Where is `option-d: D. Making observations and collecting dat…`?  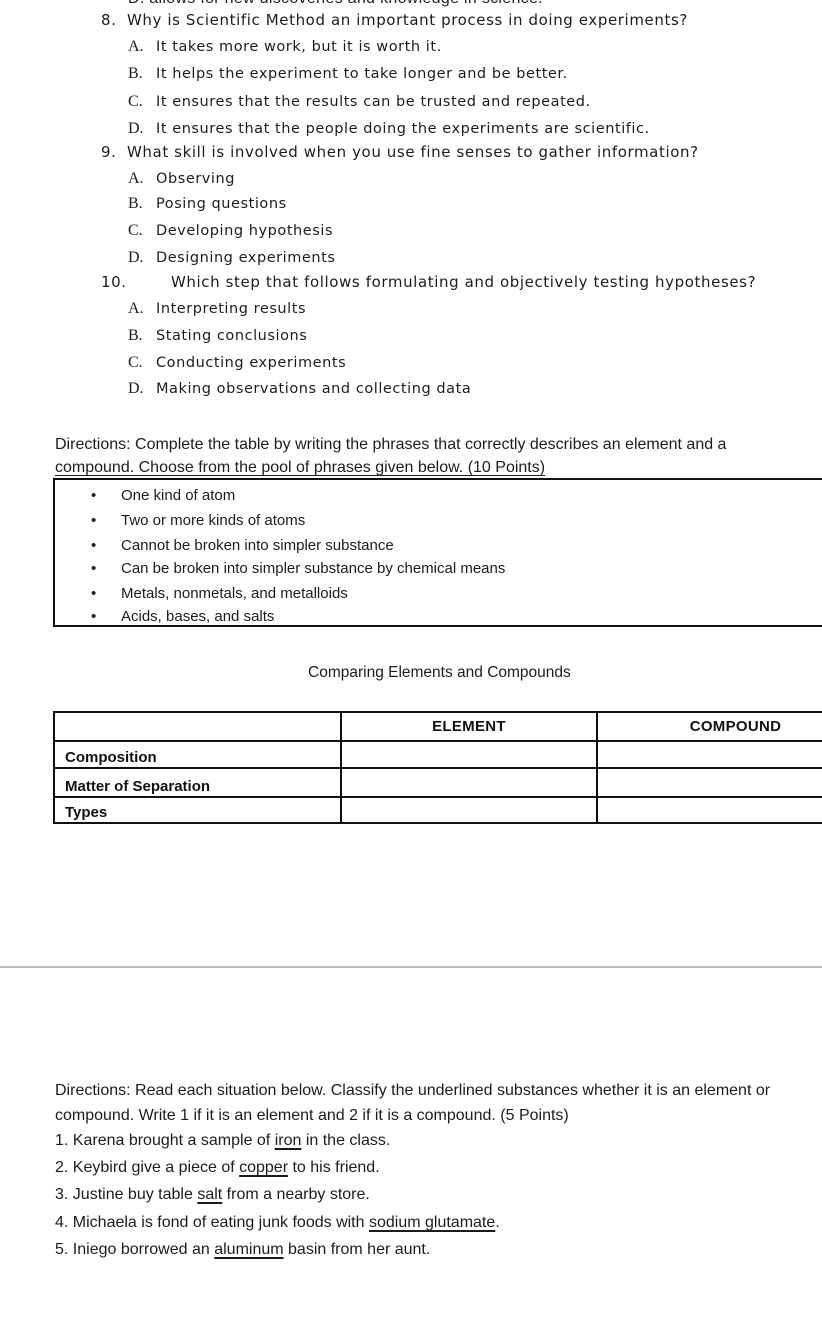 option-d: D. Making observations and collecting dat… is located at coordinates (300, 388).